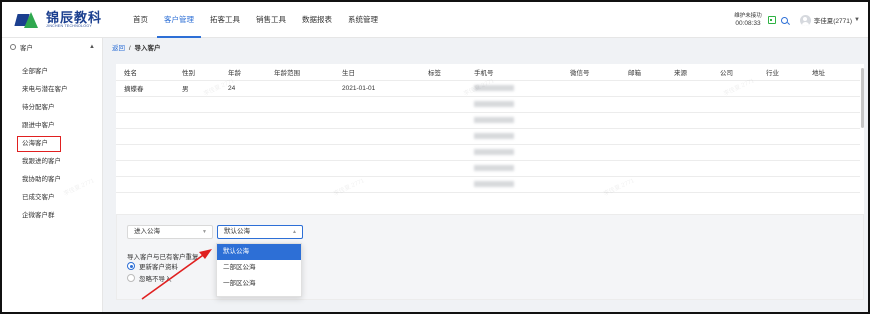 This screenshot has height=314, width=870. What do you see at coordinates (832, 72) in the screenshot?
I see `column-header: 地址` at bounding box center [832, 72].